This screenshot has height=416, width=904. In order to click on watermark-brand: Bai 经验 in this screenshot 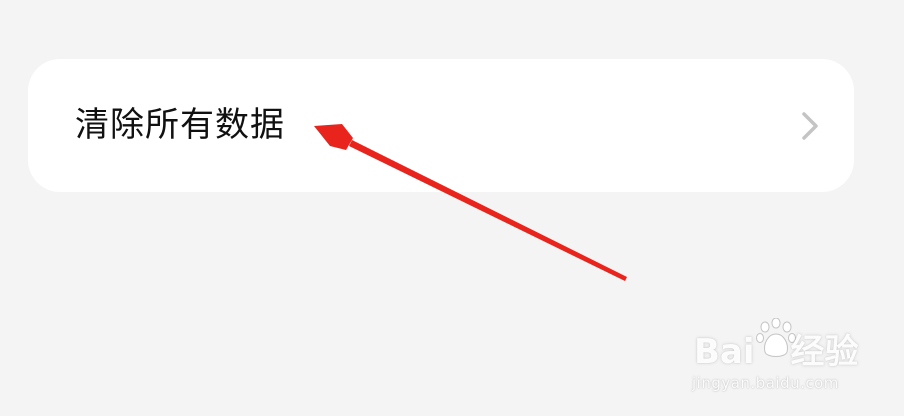, I will do `click(776, 352)`.